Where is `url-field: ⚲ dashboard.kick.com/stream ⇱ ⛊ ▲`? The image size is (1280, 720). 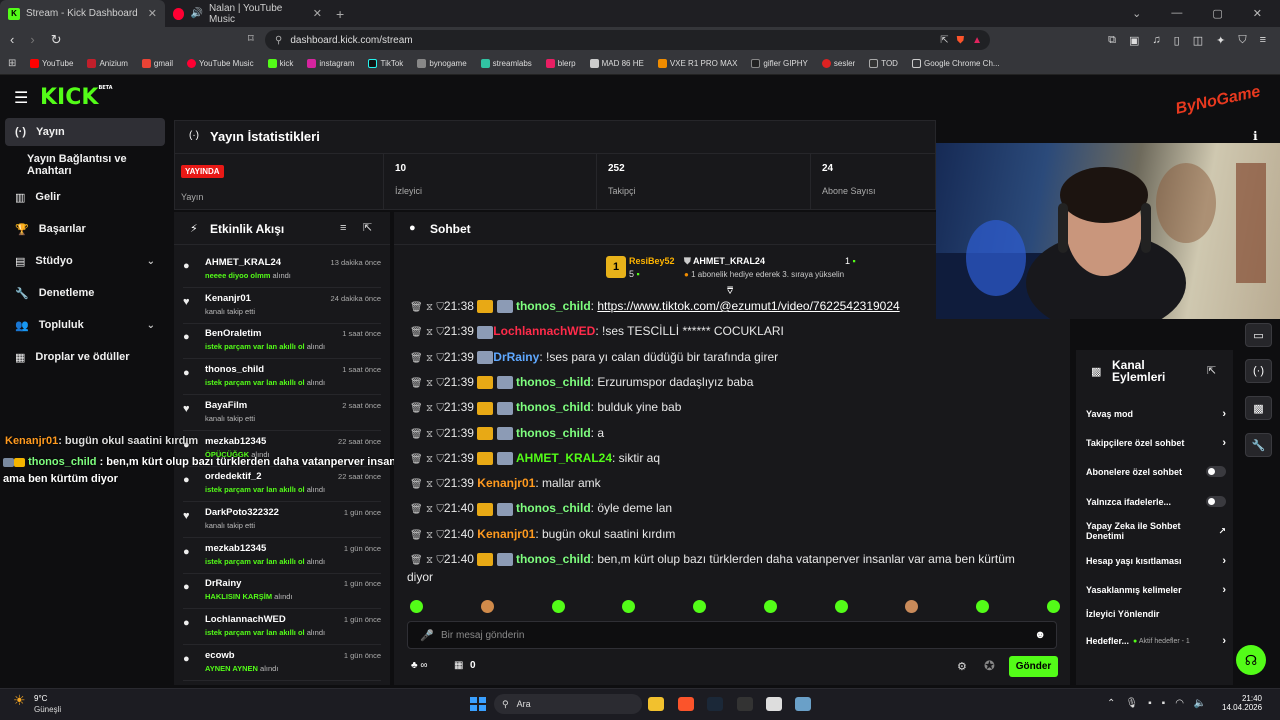
url-field: ⚲ dashboard.kick.com/stream ⇱ ⛊ ▲ is located at coordinates (627, 40).